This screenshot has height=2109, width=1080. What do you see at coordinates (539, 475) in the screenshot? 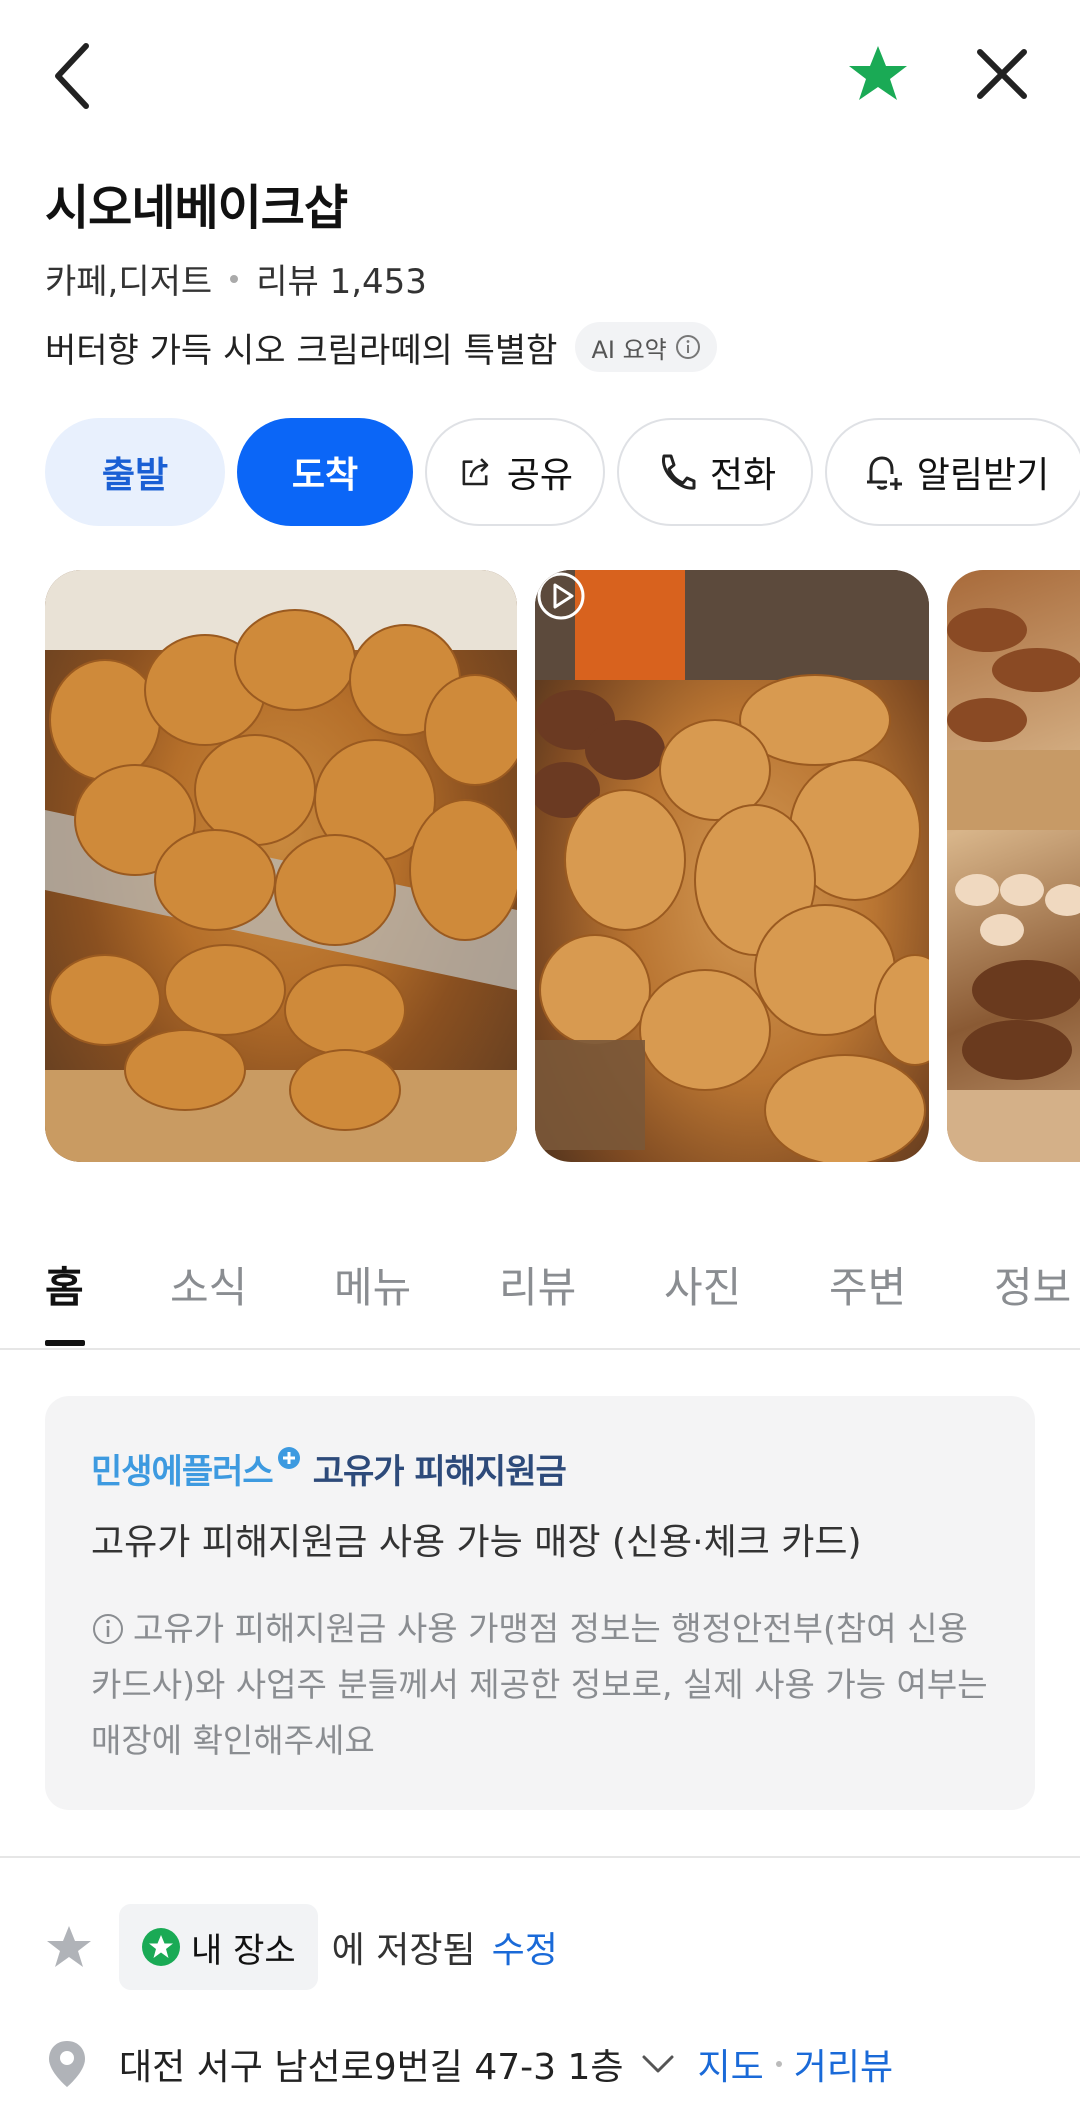
I see `share-label: 공유` at bounding box center [539, 475].